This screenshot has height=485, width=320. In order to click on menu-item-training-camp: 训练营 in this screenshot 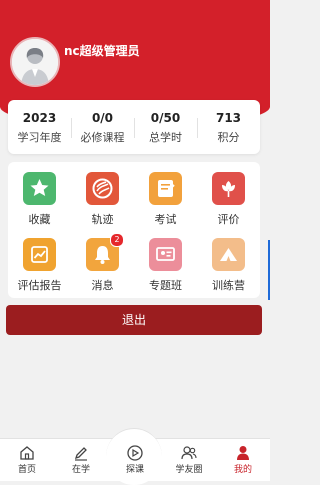, I will do `click(228, 261)`.